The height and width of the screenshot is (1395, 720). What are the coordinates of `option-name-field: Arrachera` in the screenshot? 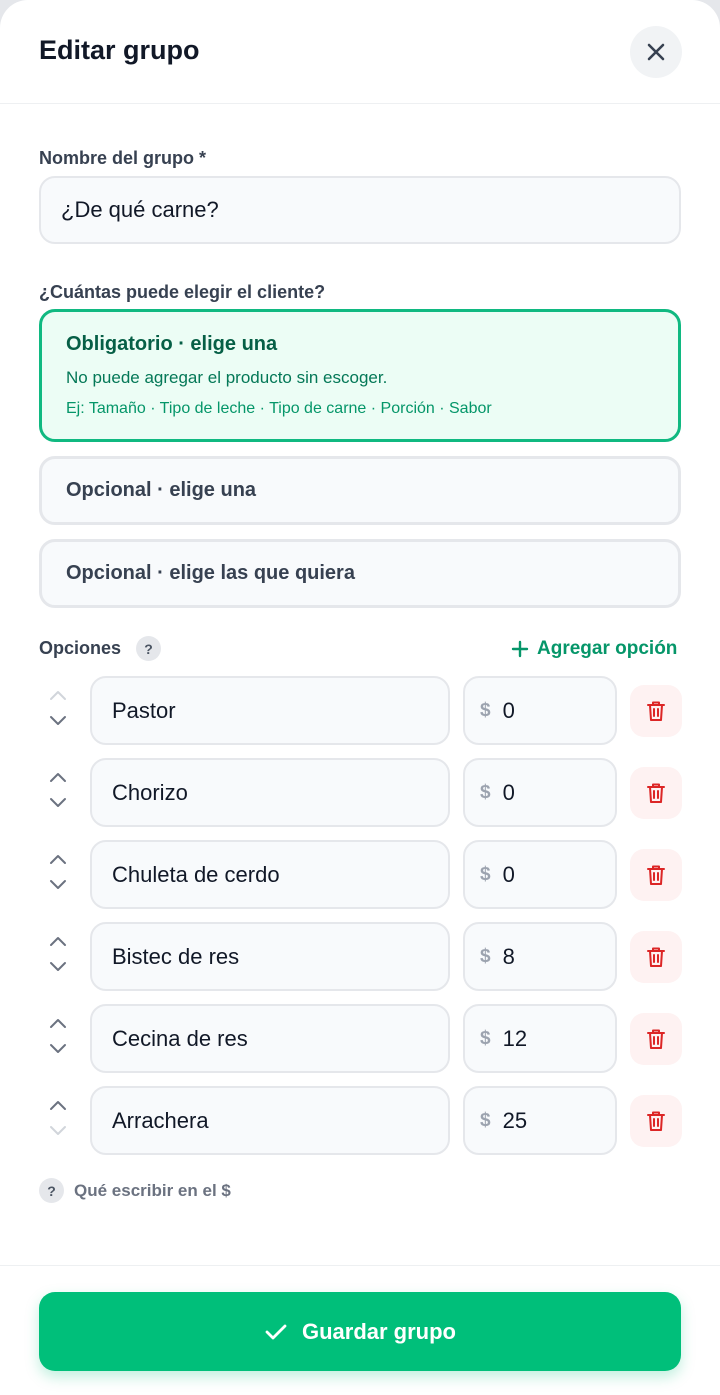 It's located at (270, 1120).